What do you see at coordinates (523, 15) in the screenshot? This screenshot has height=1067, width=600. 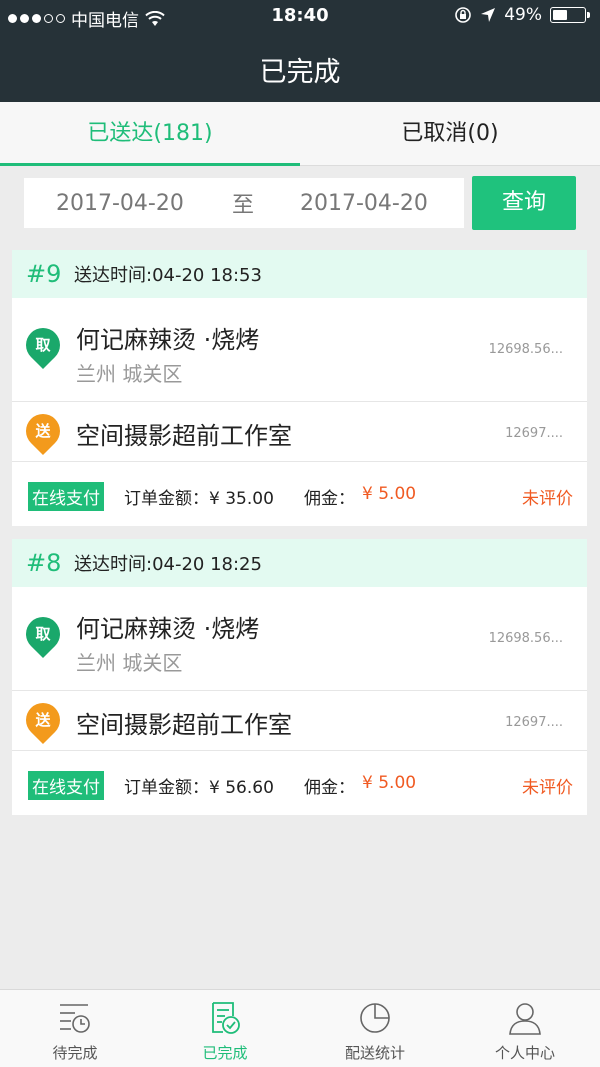 I see `battery-percent: 49%` at bounding box center [523, 15].